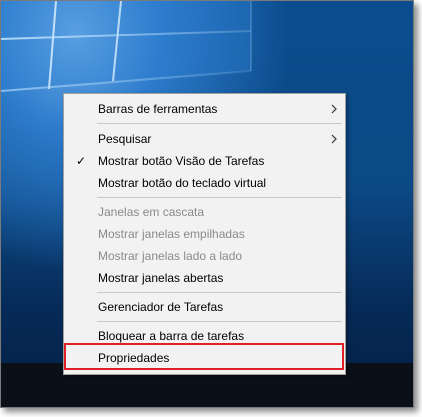  Describe the element at coordinates (170, 256) in the screenshot. I see `menu-item-label: Mostrar janelas lado a lado` at that location.